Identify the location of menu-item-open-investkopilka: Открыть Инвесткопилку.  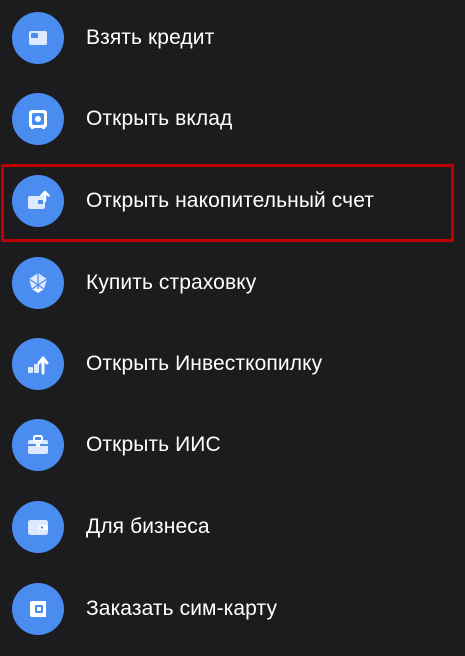
(232, 364).